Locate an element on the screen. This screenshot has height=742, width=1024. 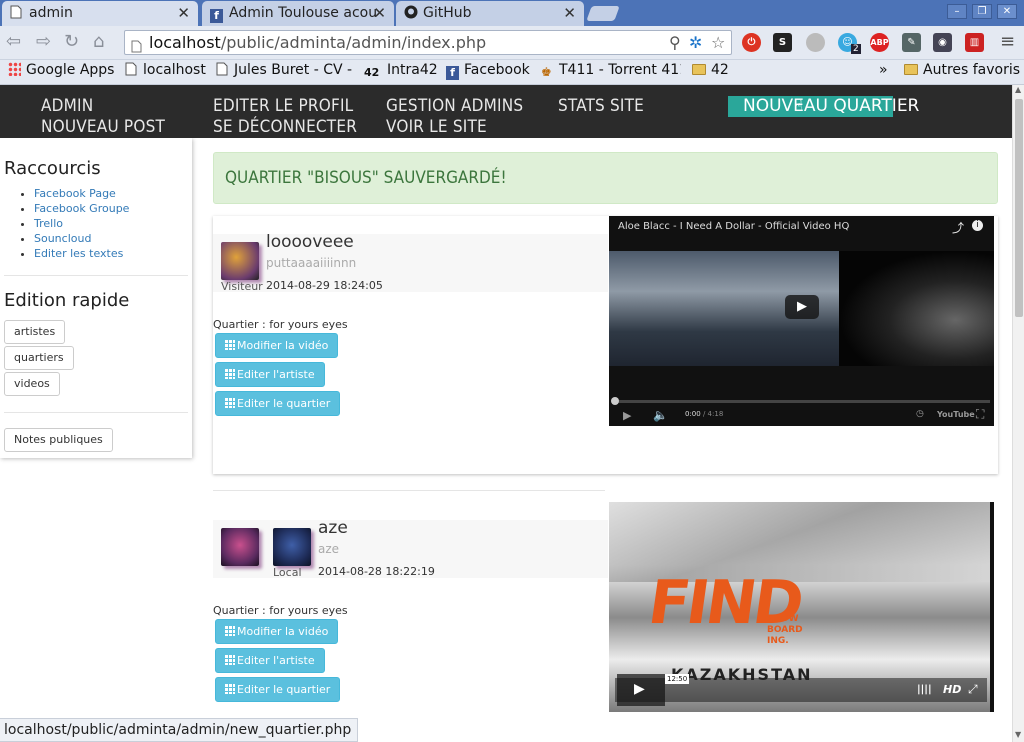
tab-title: admin is located at coordinates (51, 13).